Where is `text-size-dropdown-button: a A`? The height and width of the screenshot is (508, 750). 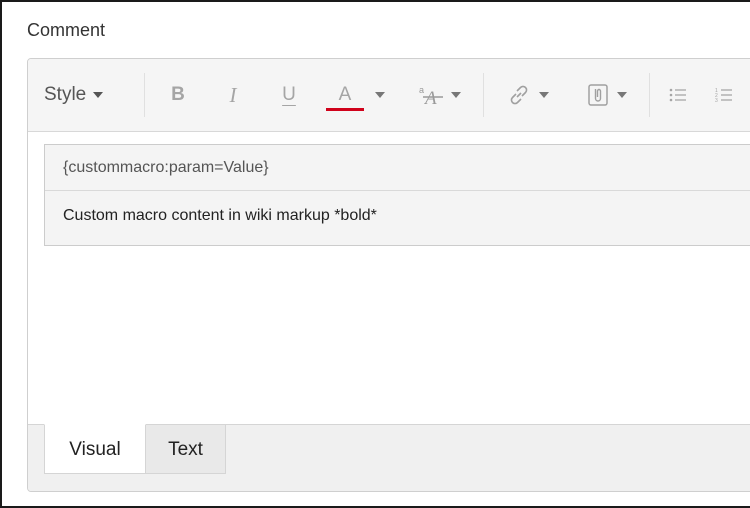 text-size-dropdown-button: a A is located at coordinates (440, 95).